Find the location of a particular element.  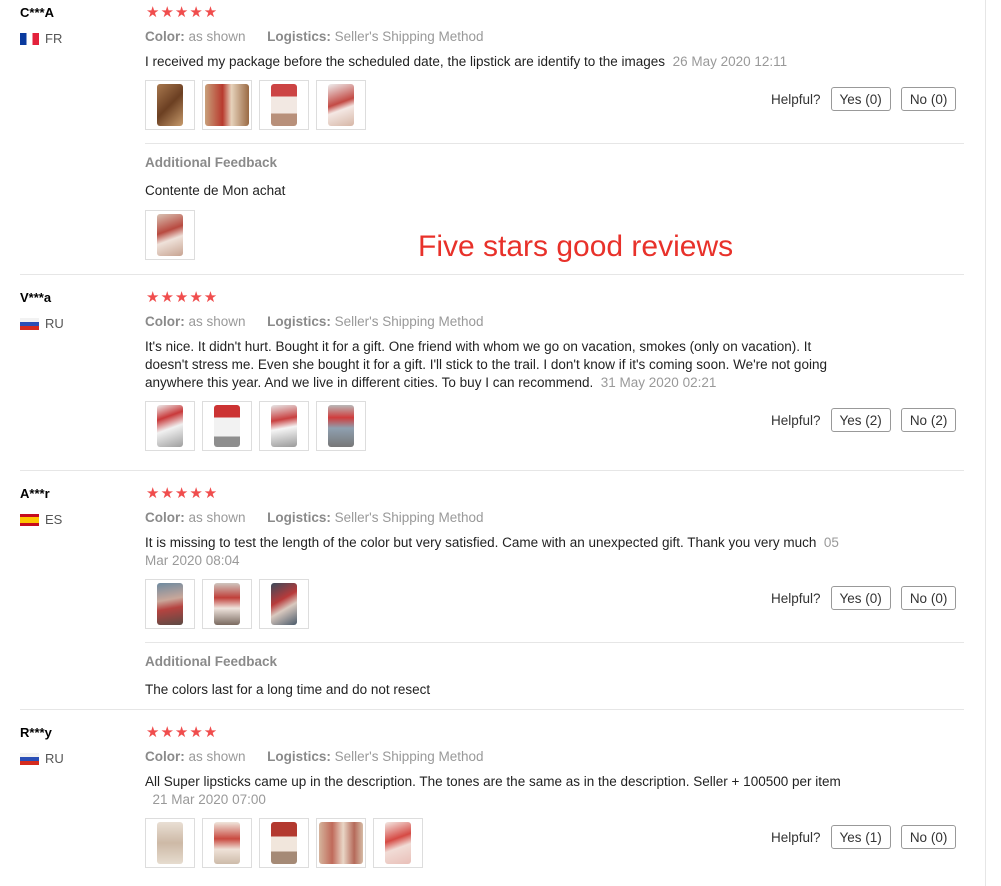

country-code: FR is located at coordinates (54, 38).